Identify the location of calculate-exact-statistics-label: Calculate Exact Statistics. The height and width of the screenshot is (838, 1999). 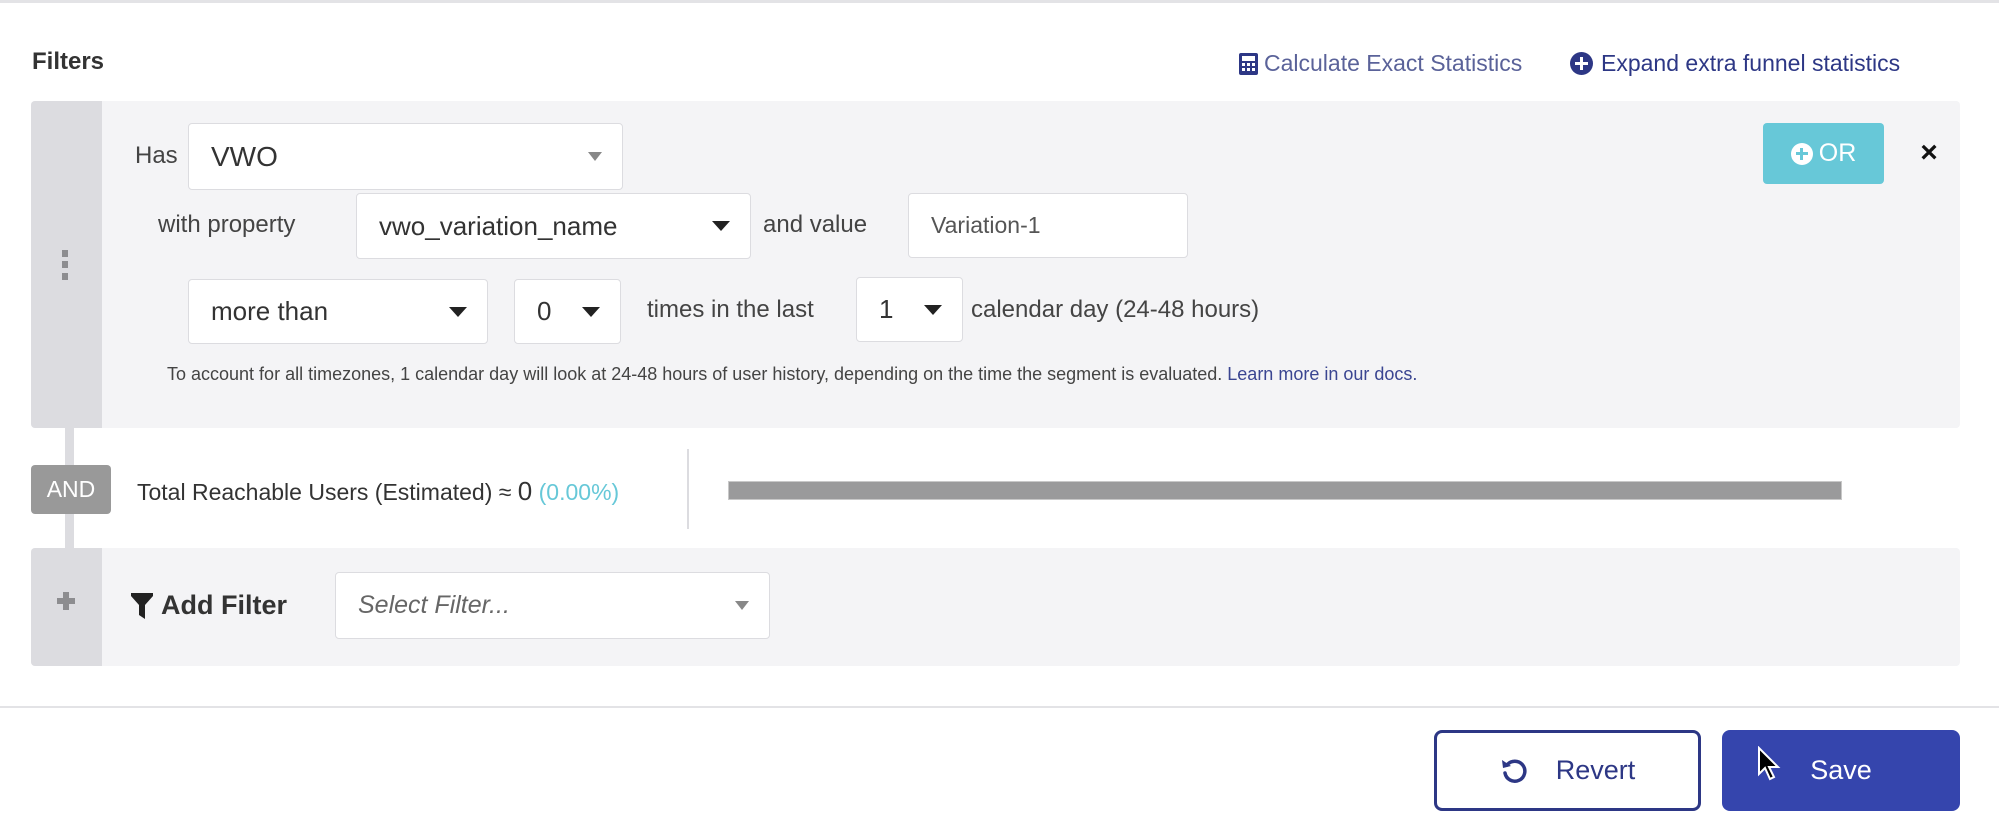
(1393, 63).